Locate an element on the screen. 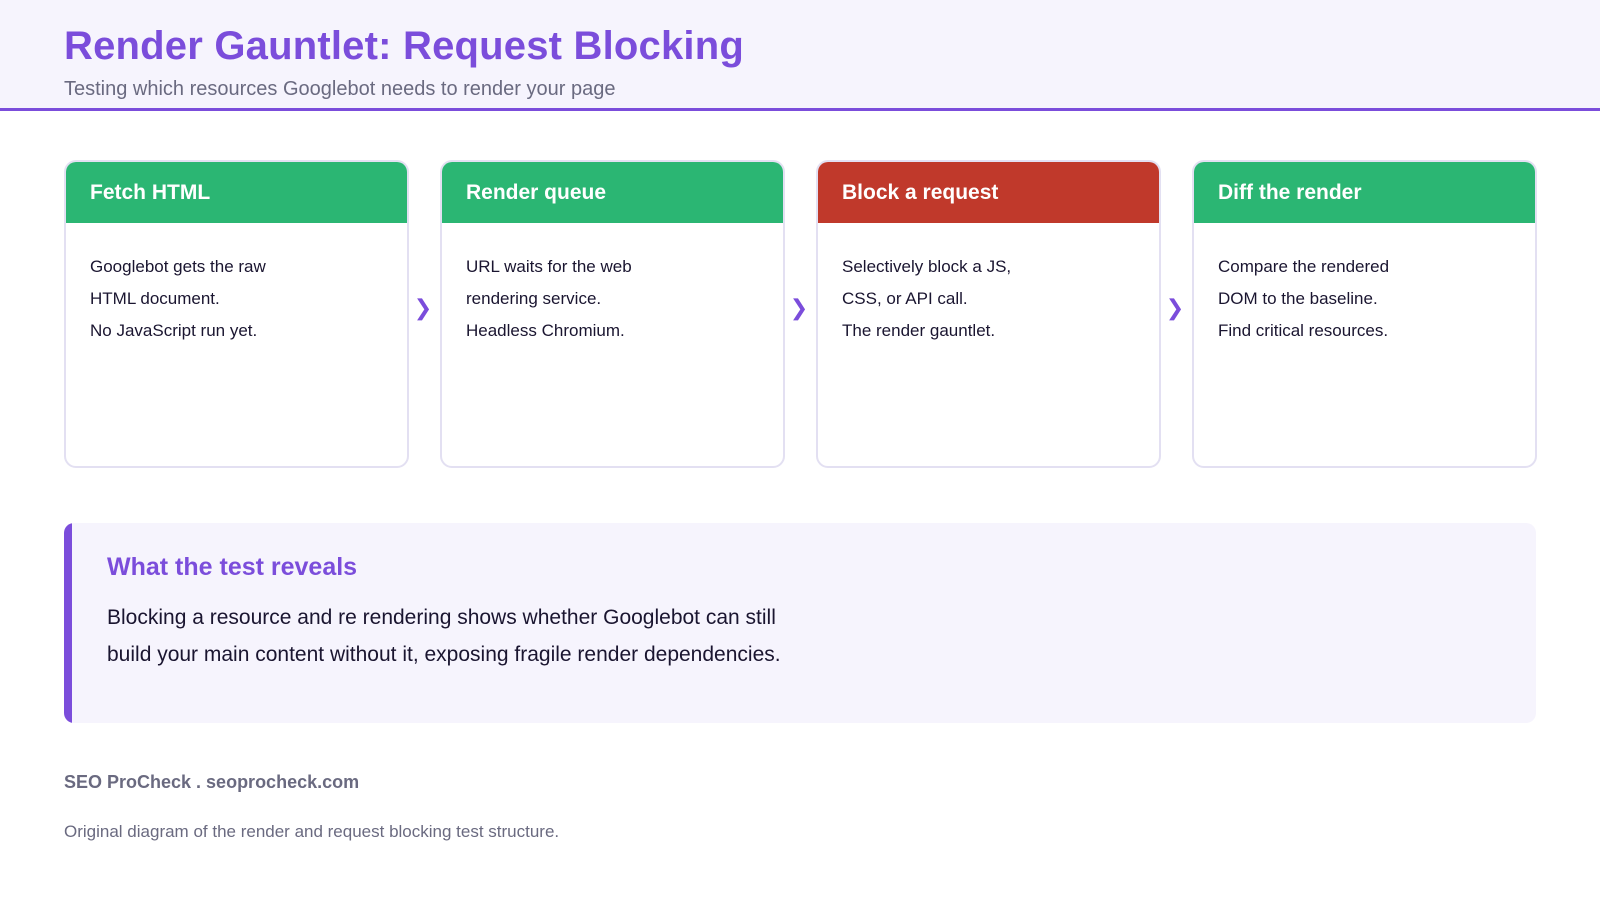 The width and height of the screenshot is (1600, 900). step-title: Render queue is located at coordinates (612, 192).